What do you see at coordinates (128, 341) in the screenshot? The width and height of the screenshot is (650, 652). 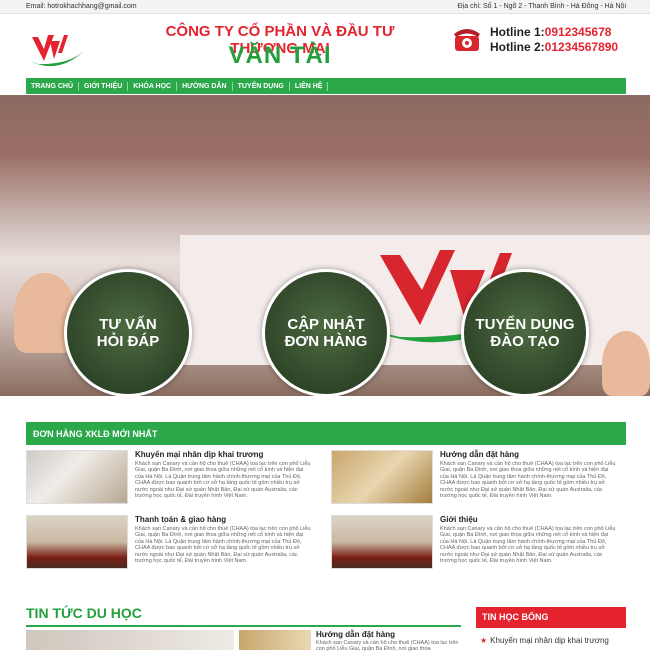 I see `consult-line2: HỎI ĐÁP` at bounding box center [128, 341].